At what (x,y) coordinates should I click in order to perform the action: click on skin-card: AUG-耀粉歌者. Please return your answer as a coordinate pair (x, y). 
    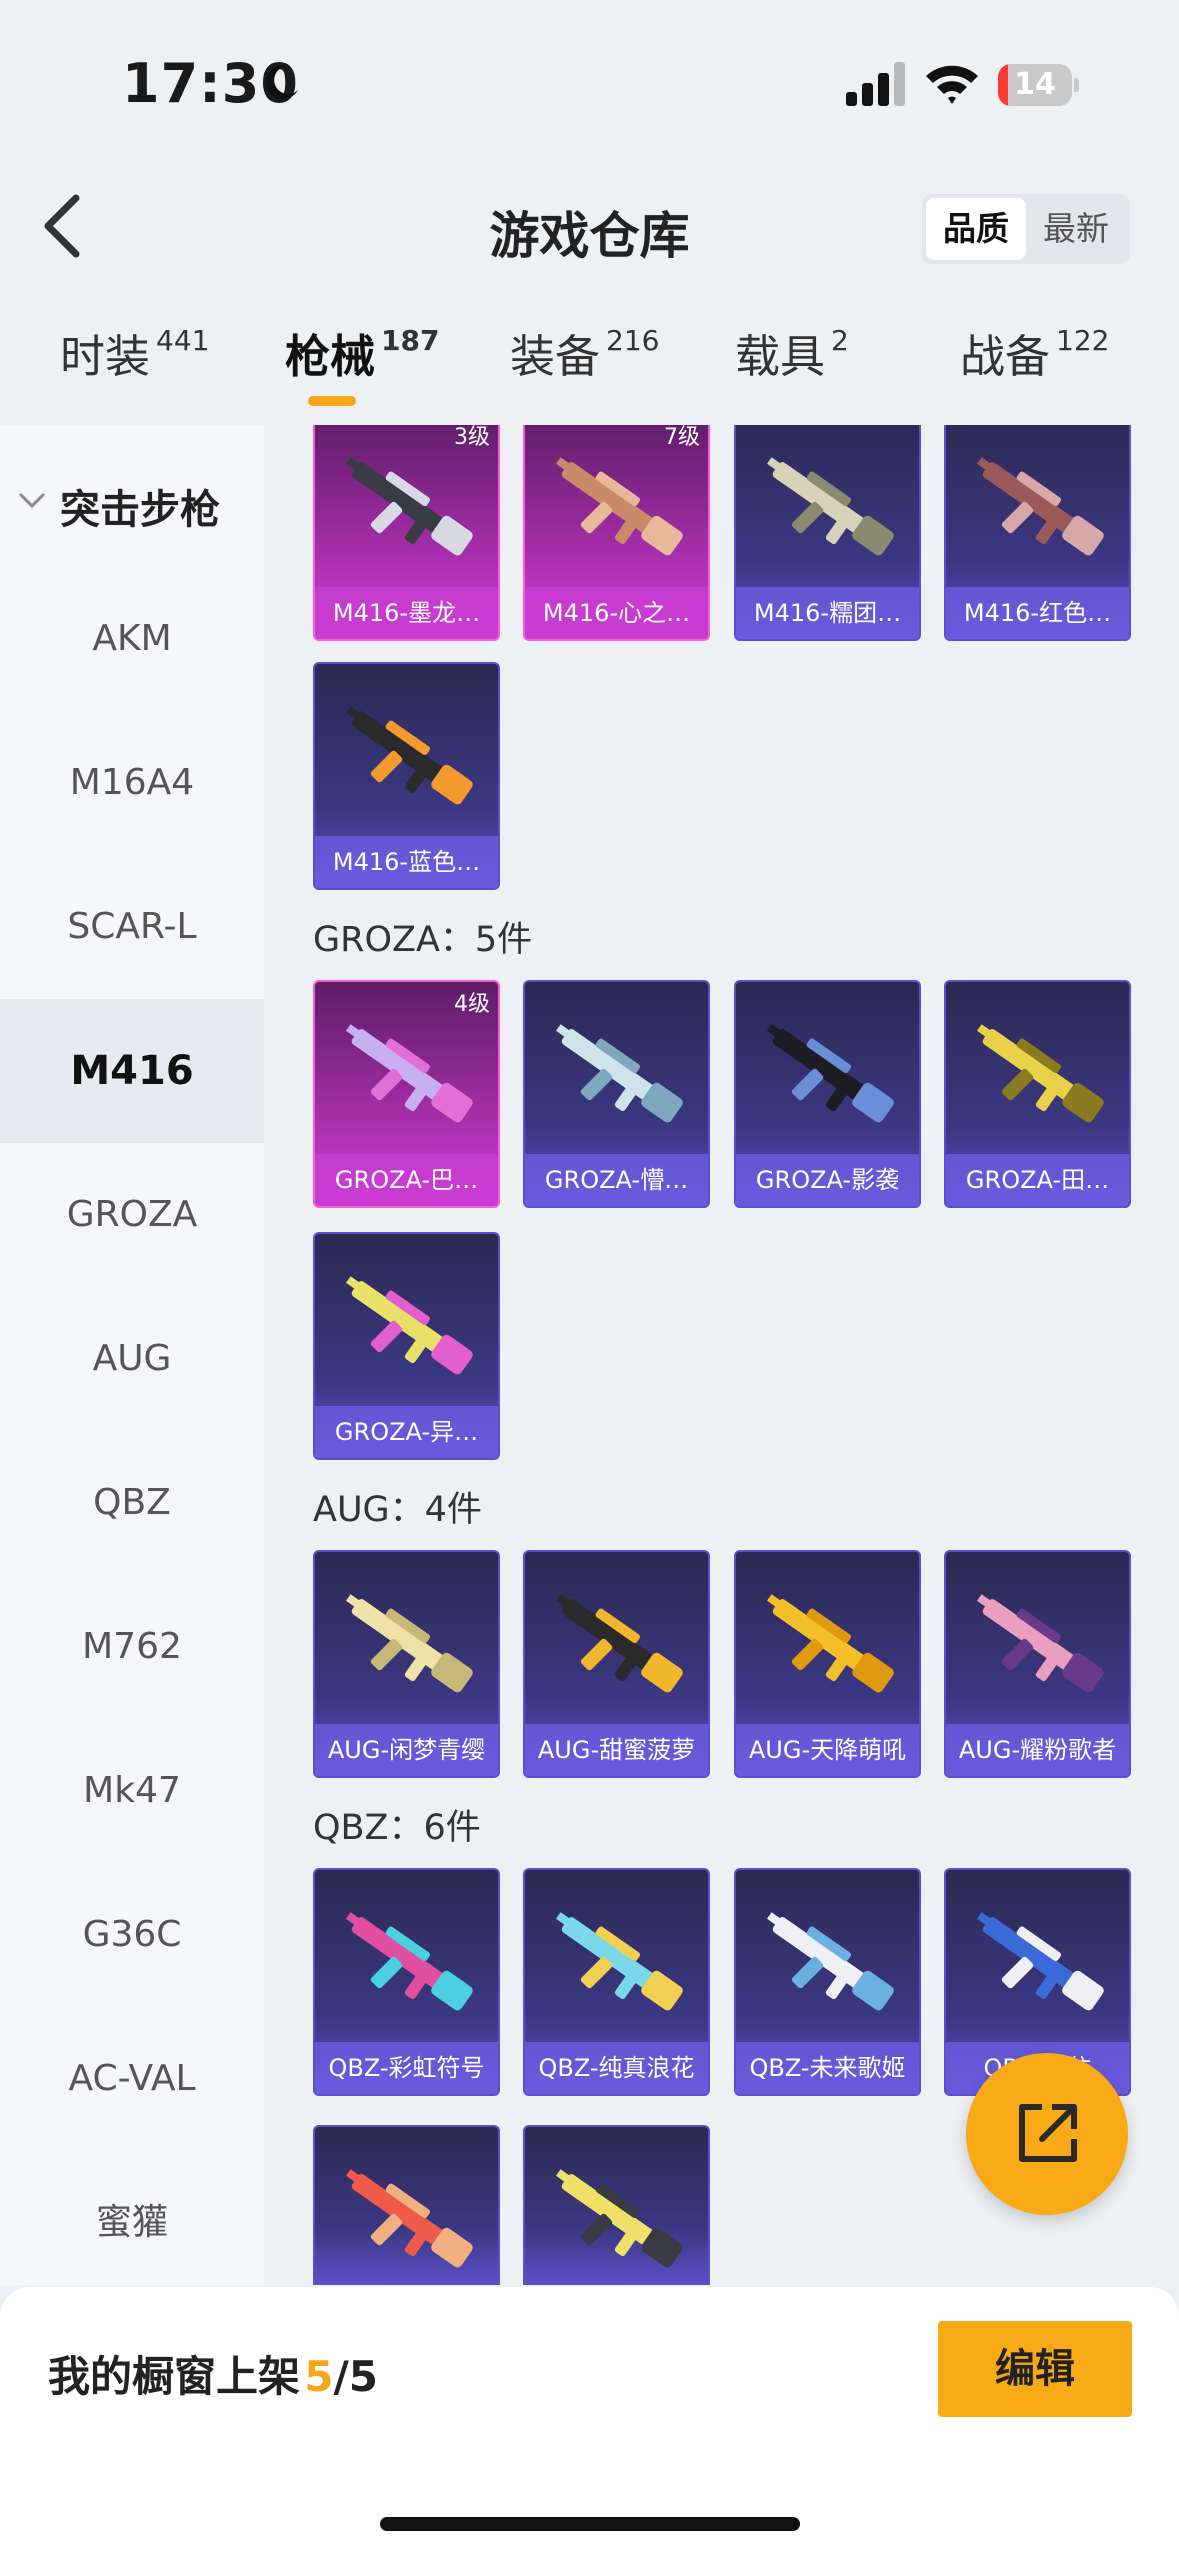
    Looking at the image, I should click on (1037, 1664).